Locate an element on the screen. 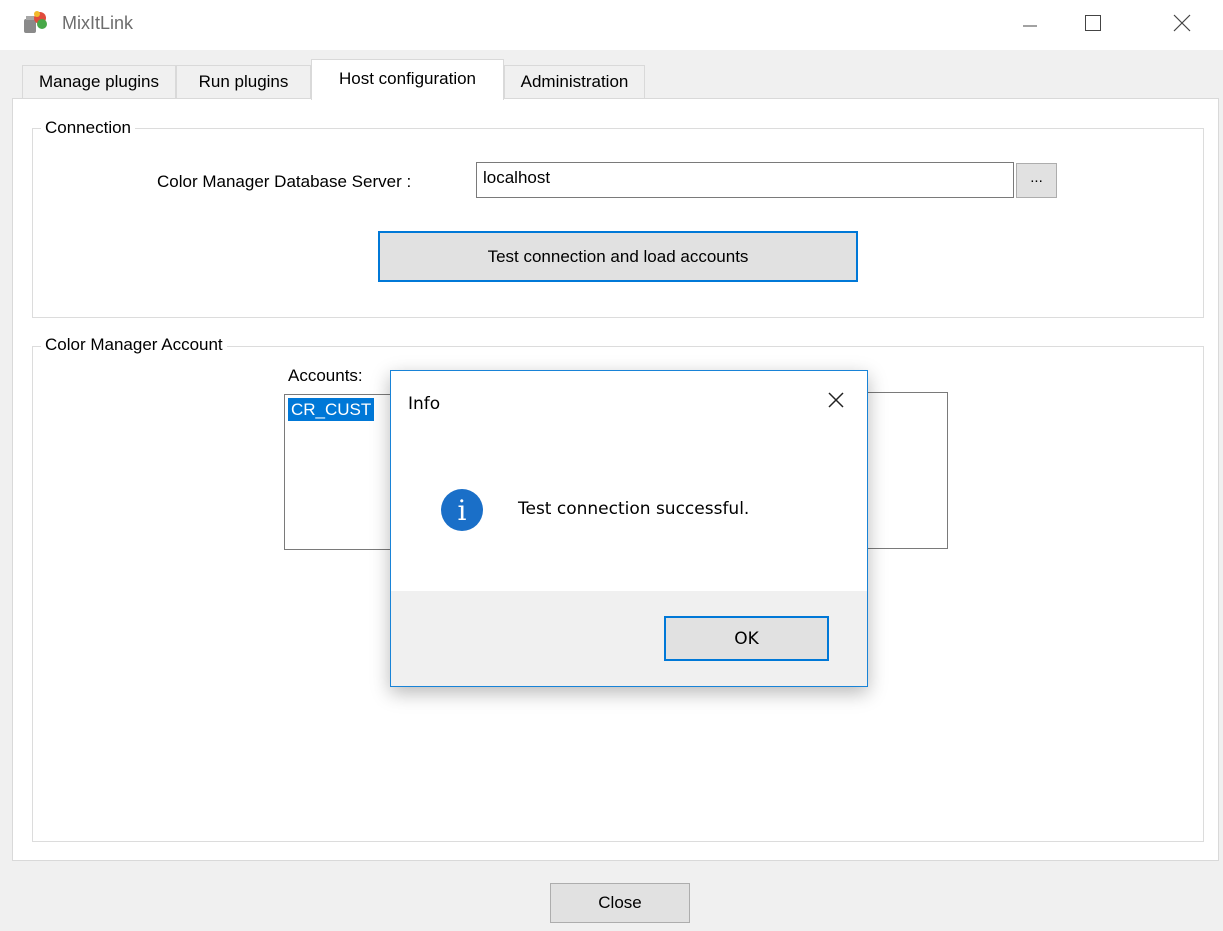 Image resolution: width=1223 pixels, height=931 pixels. window-close-button is located at coordinates (1182, 23).